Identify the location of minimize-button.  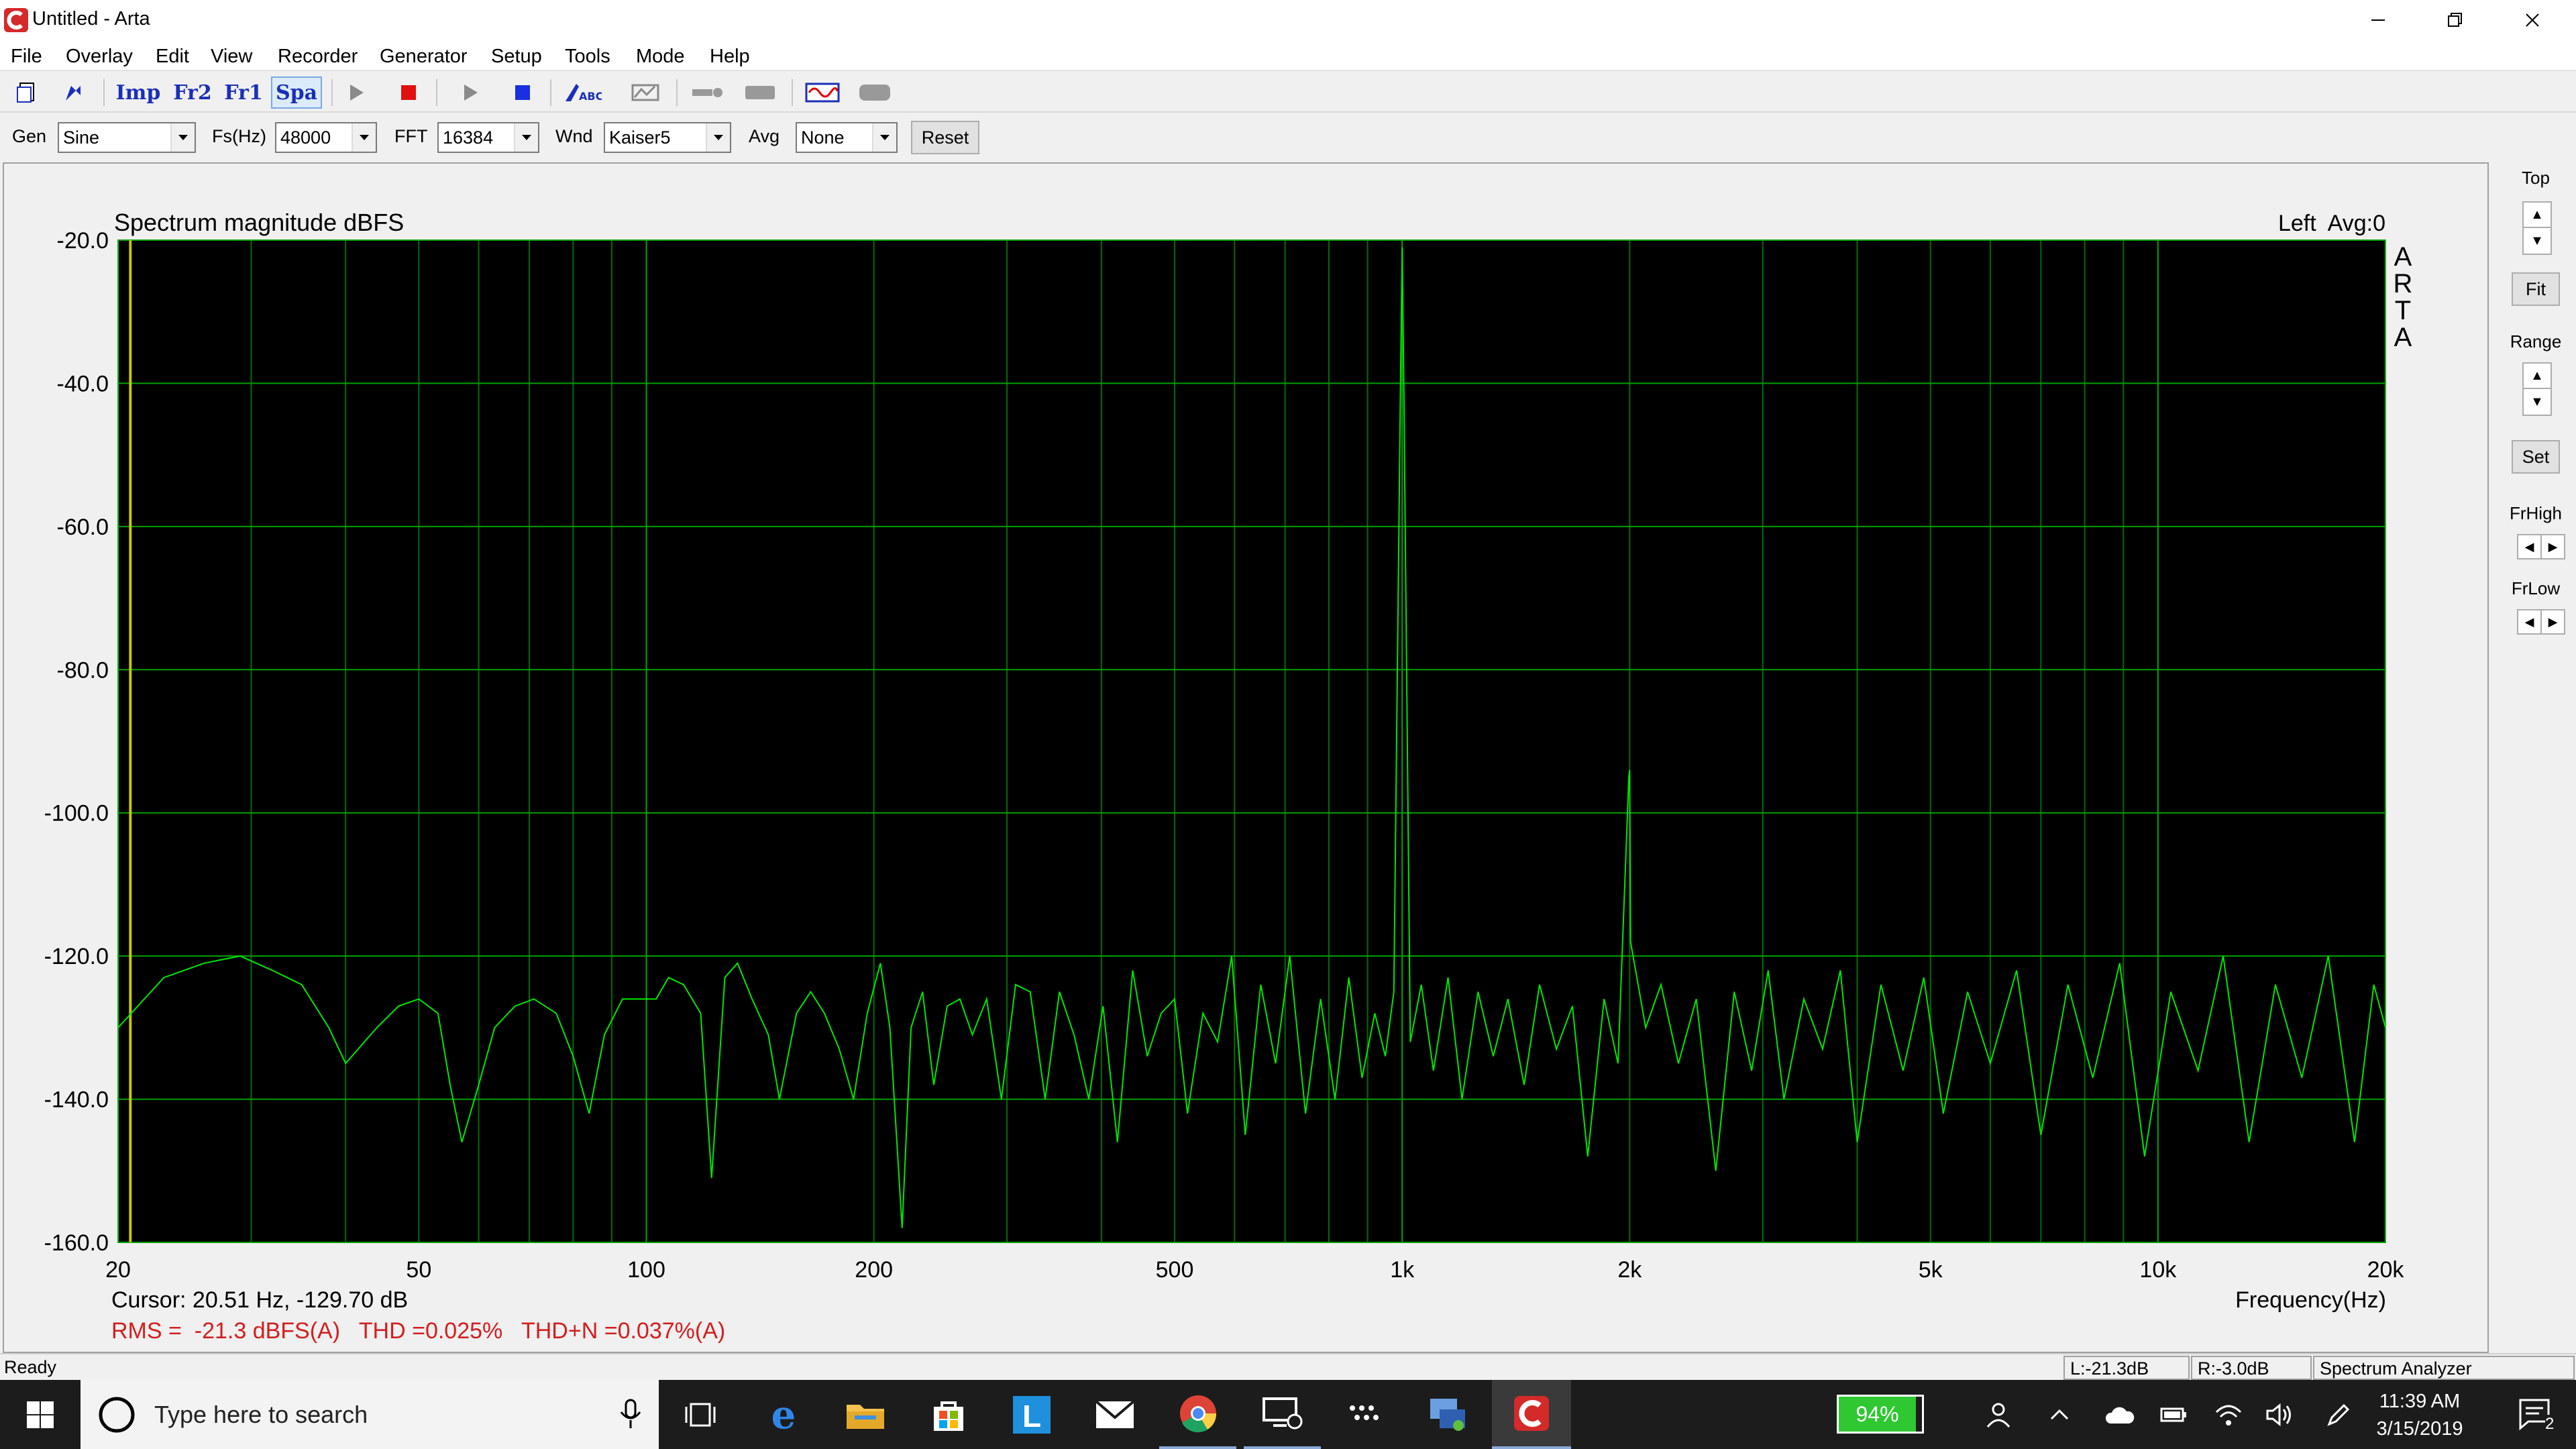
(2377, 20).